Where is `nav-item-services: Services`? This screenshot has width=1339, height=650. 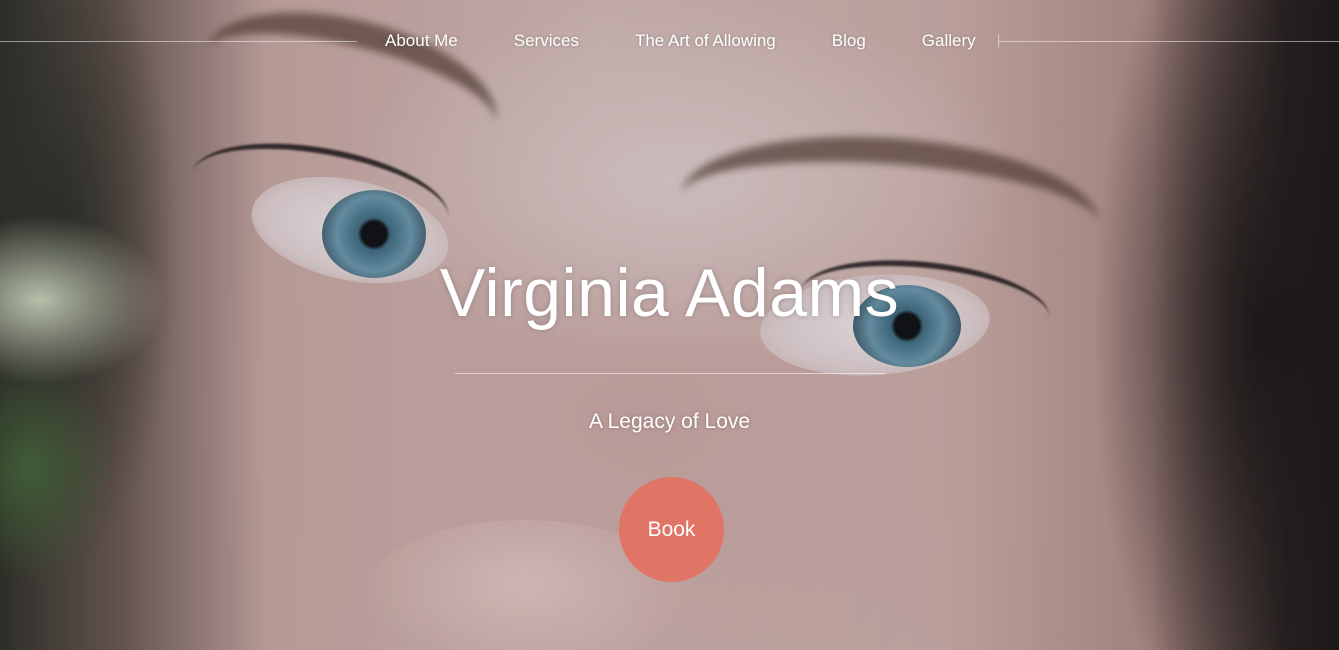
nav-item-services: Services is located at coordinates (546, 41).